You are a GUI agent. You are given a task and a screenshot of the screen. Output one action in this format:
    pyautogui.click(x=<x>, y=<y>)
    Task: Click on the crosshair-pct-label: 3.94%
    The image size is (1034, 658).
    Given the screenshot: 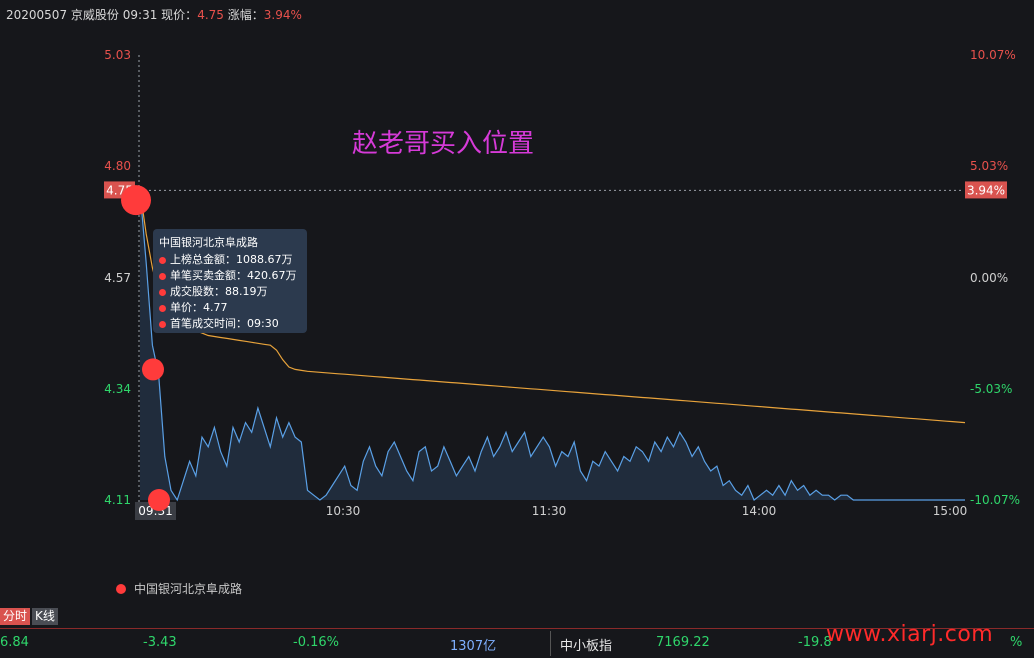 What is the action you would take?
    pyautogui.click(x=986, y=190)
    